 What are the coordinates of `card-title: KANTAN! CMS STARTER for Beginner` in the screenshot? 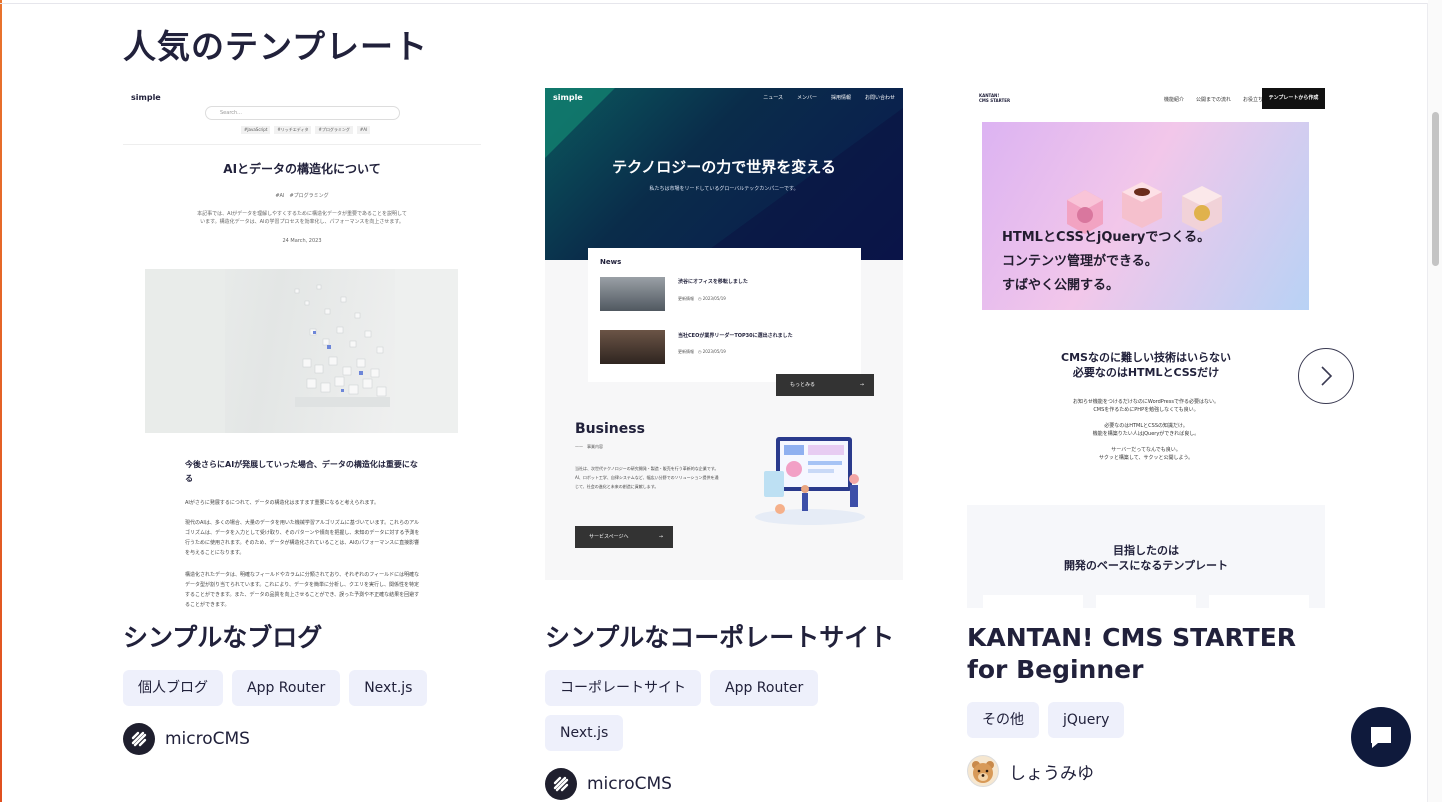 It's located at (1146, 654).